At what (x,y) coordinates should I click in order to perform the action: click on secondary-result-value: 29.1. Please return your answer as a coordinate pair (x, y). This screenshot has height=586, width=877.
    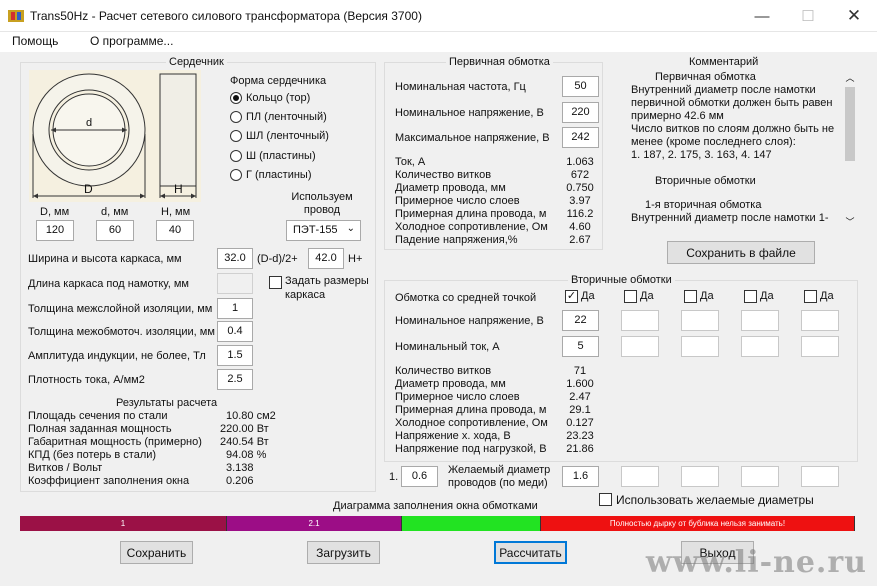
    Looking at the image, I should click on (580, 410).